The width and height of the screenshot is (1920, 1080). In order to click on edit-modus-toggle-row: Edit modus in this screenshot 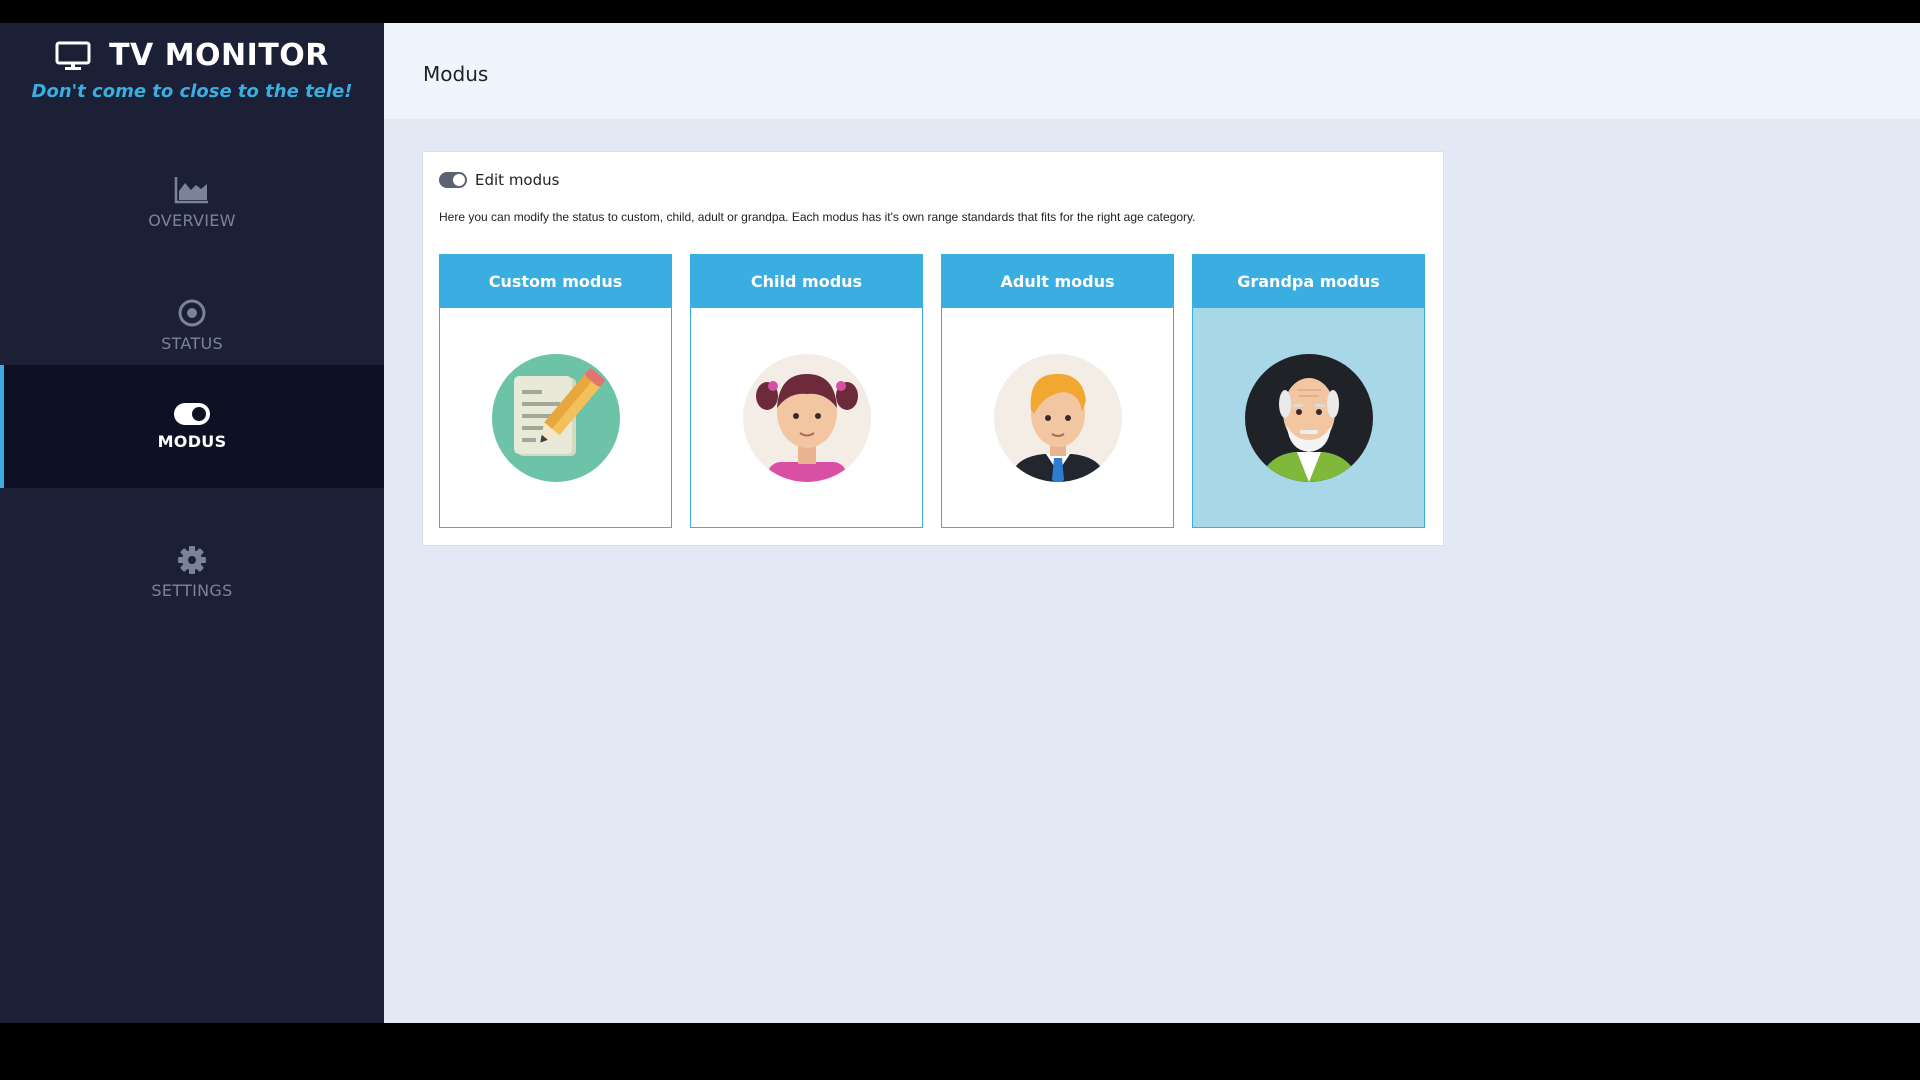, I will do `click(499, 180)`.